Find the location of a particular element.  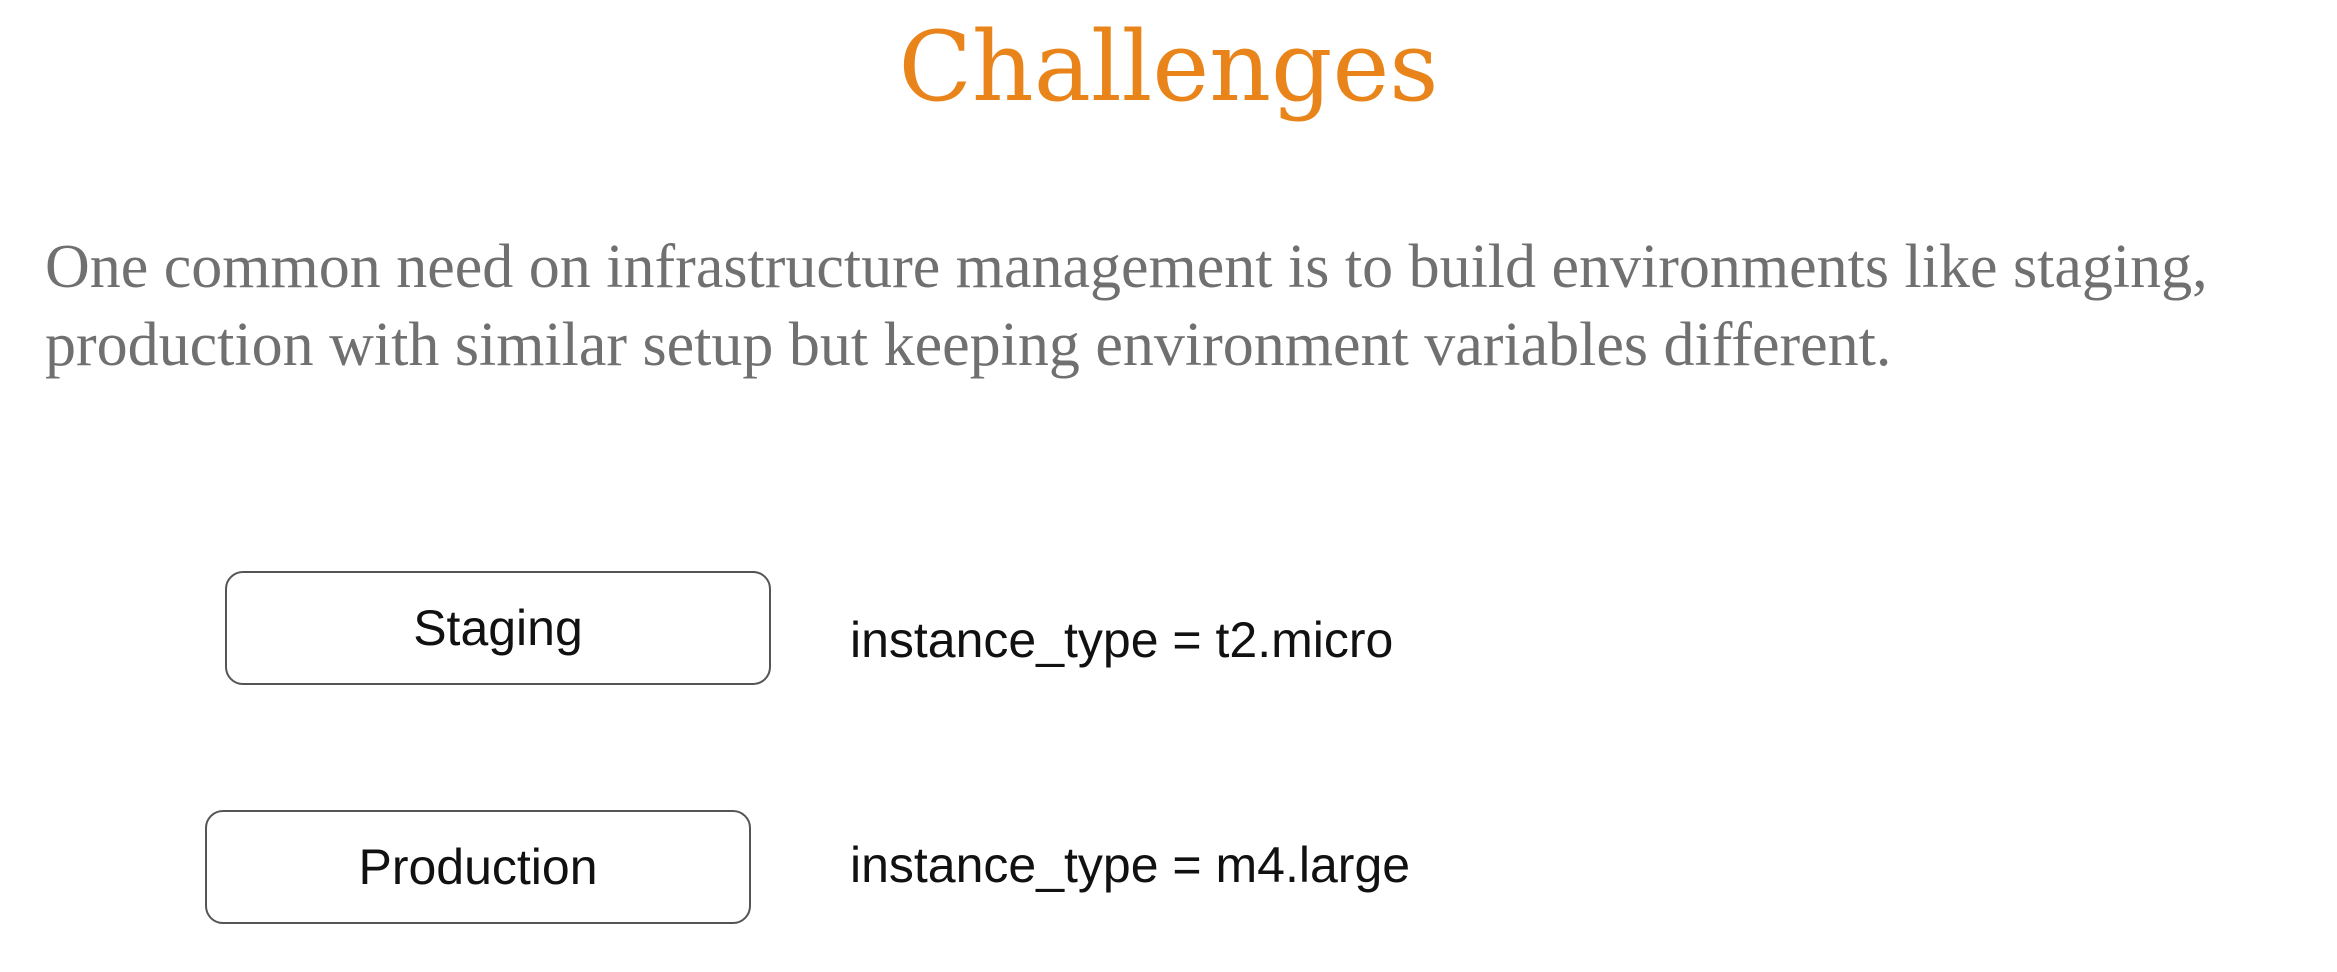

production-box: Production is located at coordinates (478, 867).